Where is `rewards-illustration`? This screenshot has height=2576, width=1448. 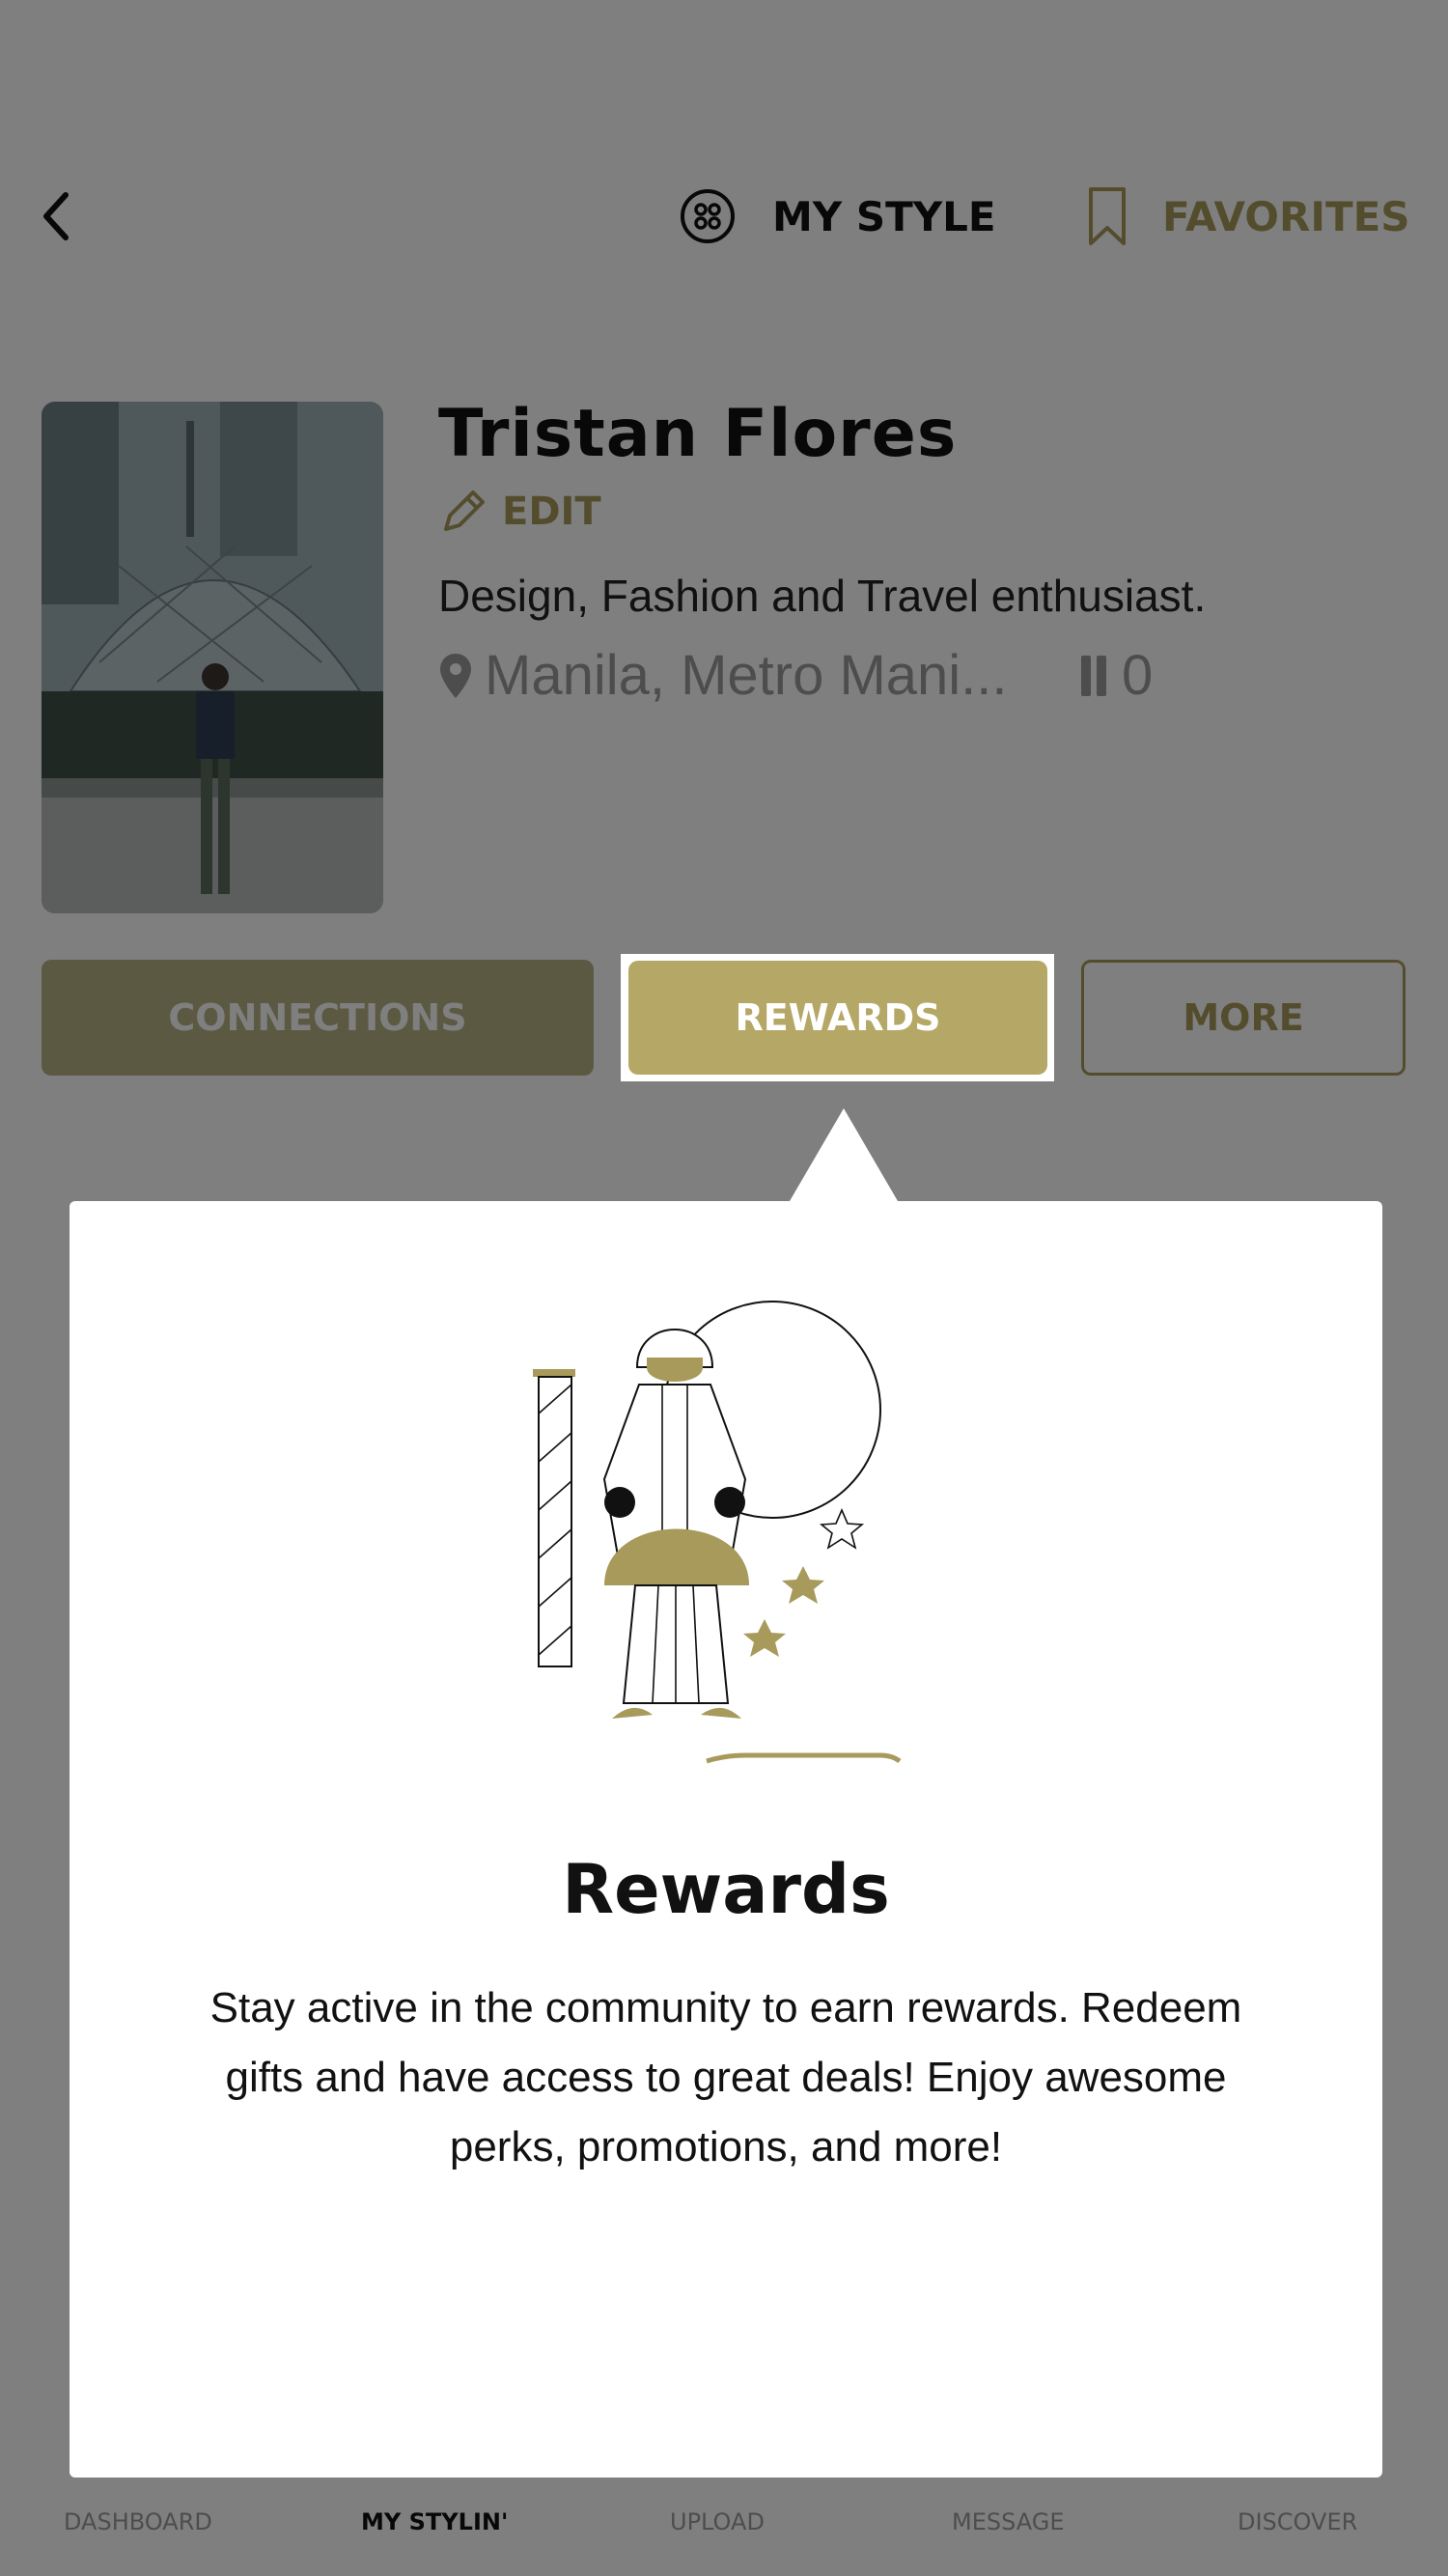
rewards-illustration is located at coordinates (718, 1532).